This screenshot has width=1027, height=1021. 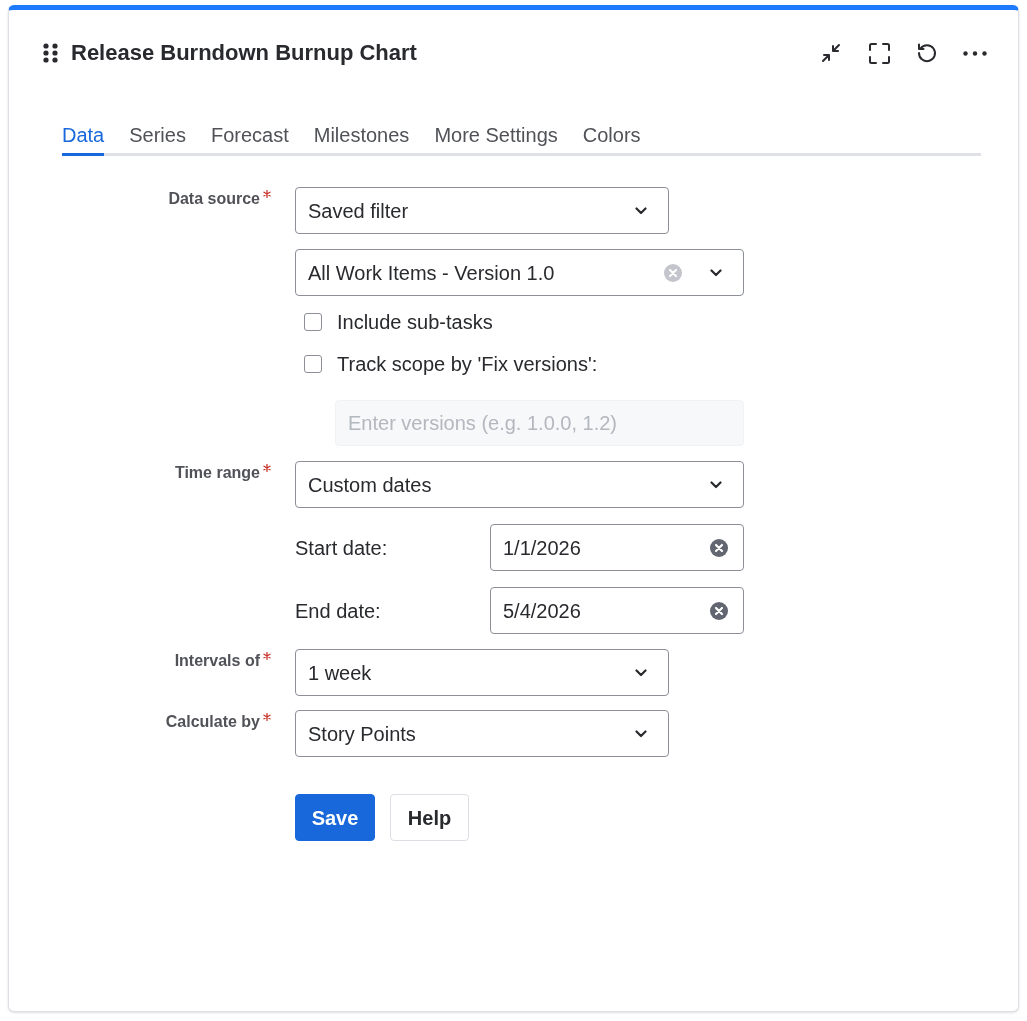 I want to click on field-label: Calculate by, so click(x=212, y=722).